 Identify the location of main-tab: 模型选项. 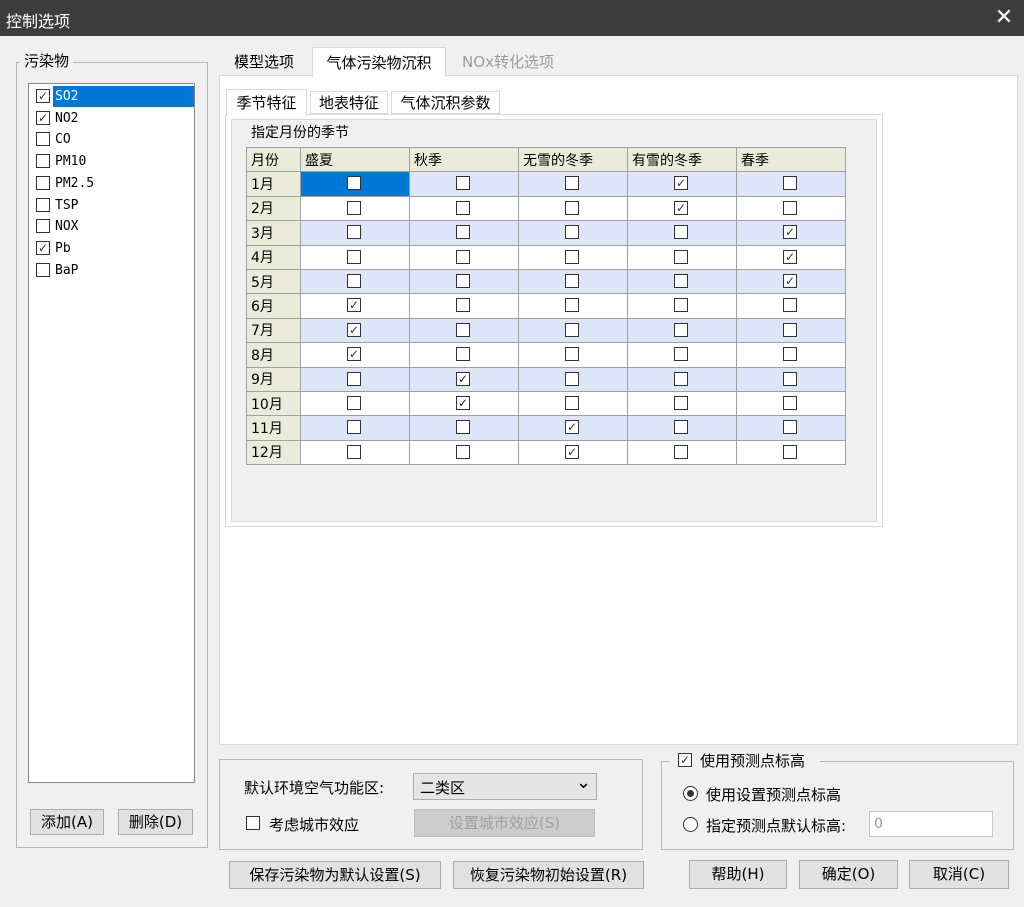
(264, 62).